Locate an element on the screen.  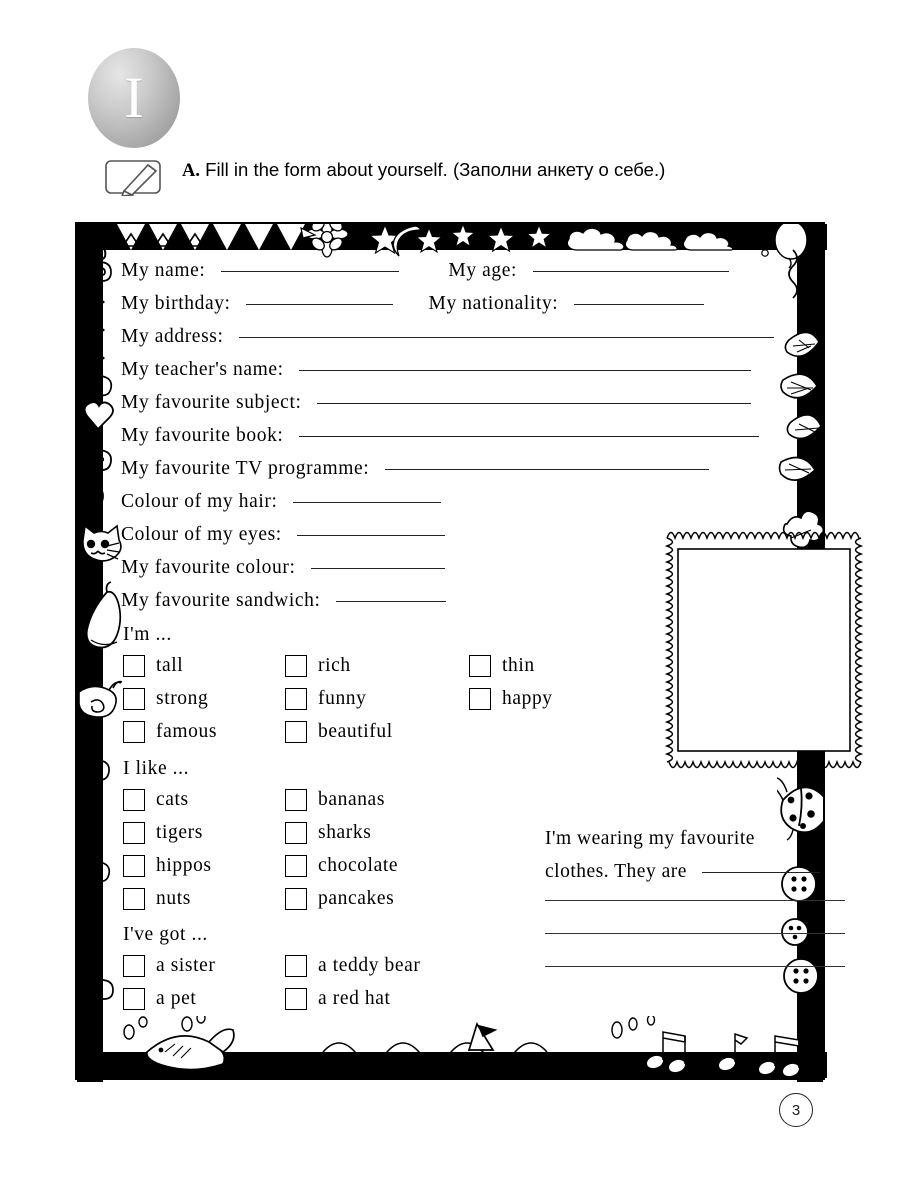
checkbox-strong is located at coordinates (134, 699).